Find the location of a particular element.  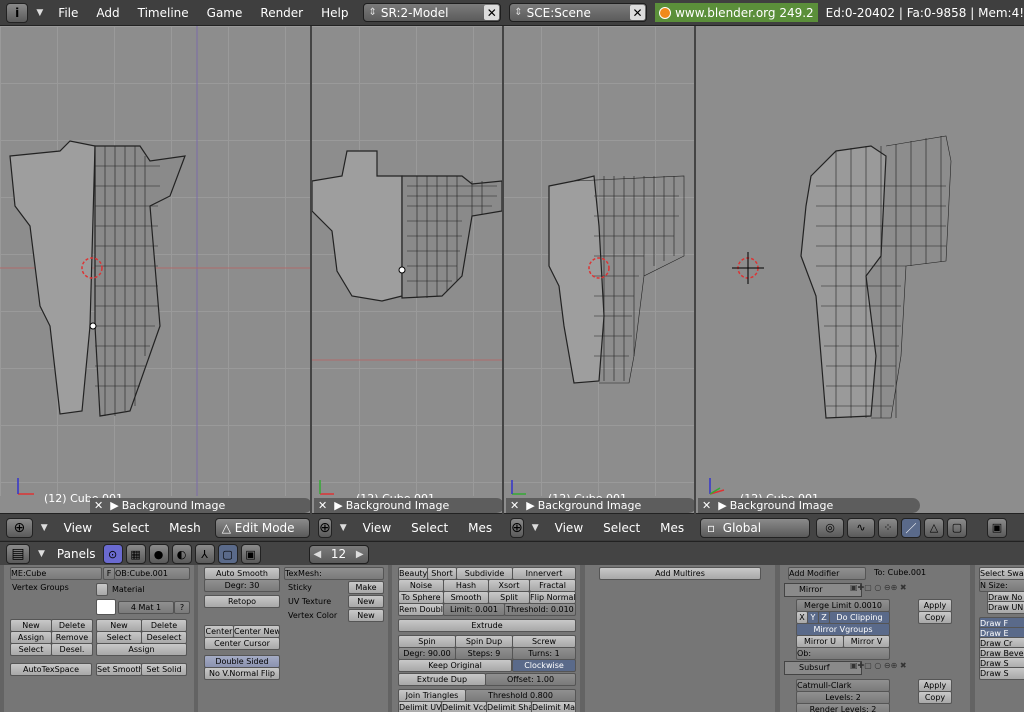

delimit-sha-button: Delimit Sha is located at coordinates (509, 706).